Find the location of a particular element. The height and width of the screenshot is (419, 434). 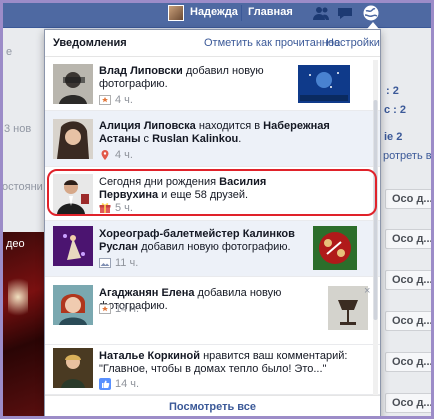

messages-icon is located at coordinates (345, 13).